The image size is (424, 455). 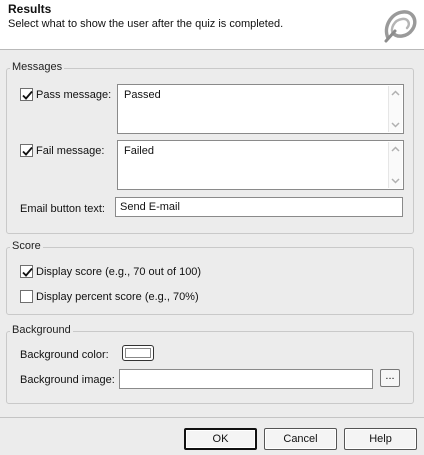 I want to click on background-color-picker, so click(x=138, y=353).